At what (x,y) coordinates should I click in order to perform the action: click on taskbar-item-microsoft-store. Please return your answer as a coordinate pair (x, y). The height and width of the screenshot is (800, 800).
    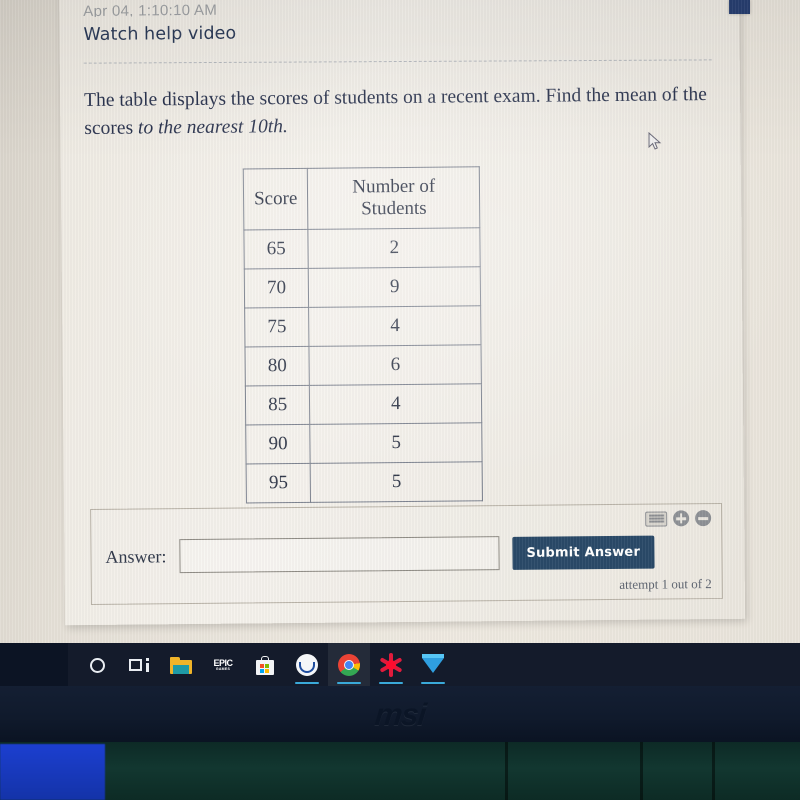
    Looking at the image, I should click on (265, 665).